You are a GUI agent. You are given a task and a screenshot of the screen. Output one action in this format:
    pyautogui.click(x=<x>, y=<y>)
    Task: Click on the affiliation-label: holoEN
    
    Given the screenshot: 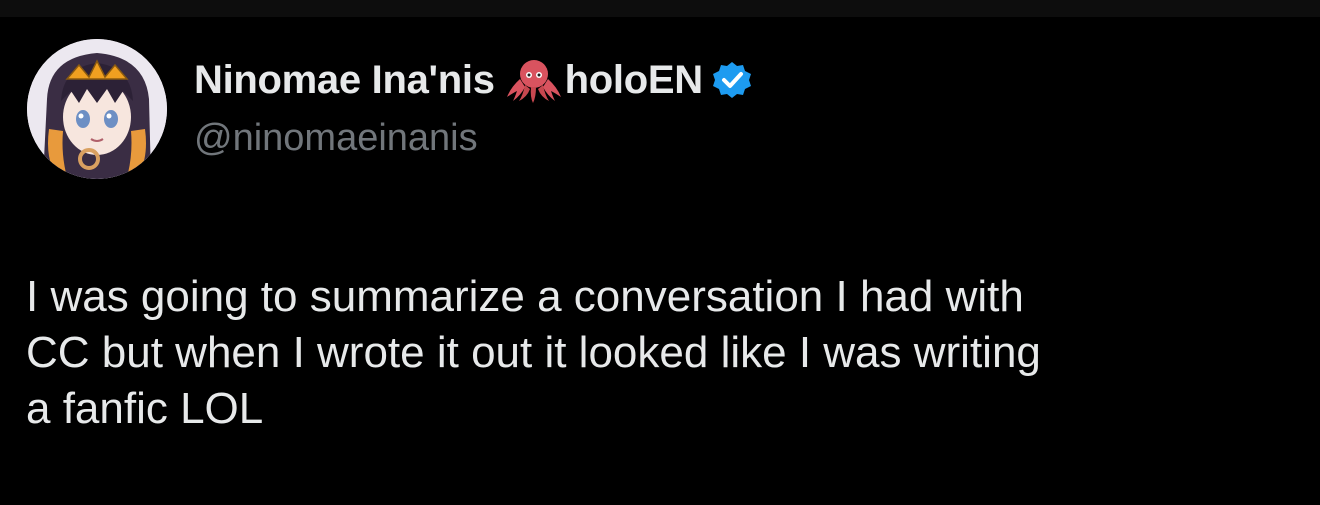 What is the action you would take?
    pyautogui.click(x=634, y=80)
    